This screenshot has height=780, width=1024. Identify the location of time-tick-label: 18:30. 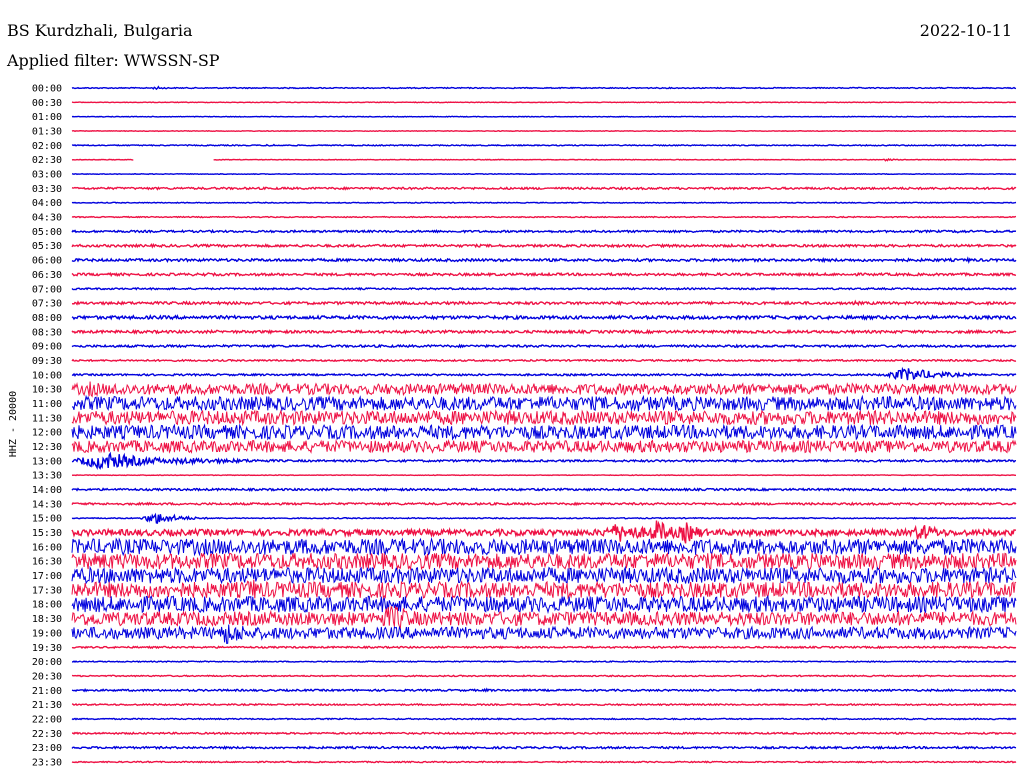
(47, 619).